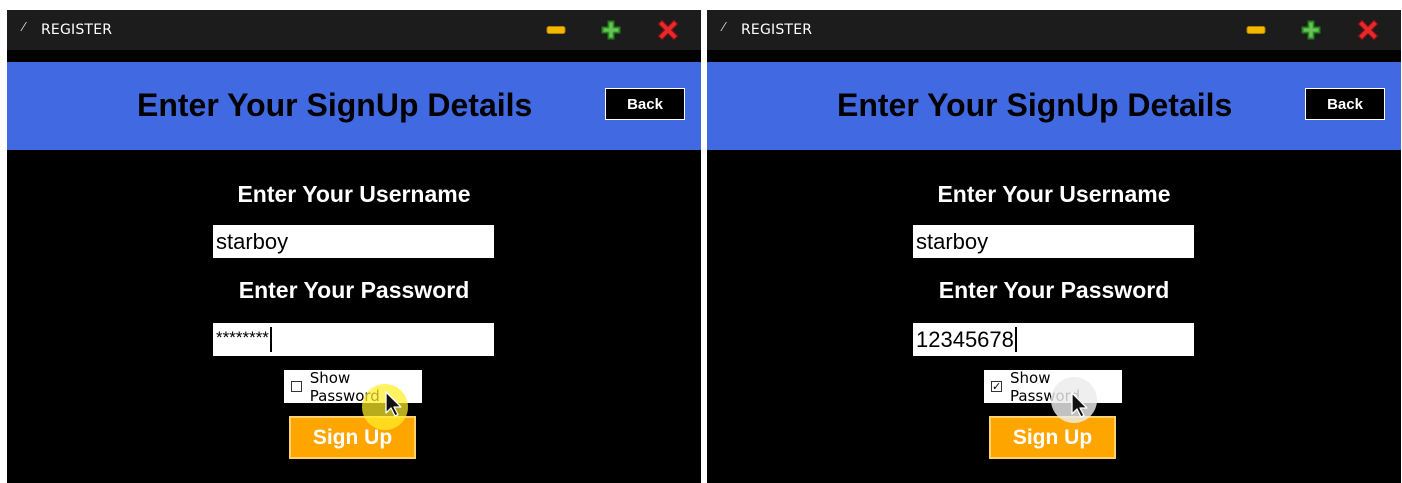 The height and width of the screenshot is (483, 1402). I want to click on signup-button: Sign Up, so click(1052, 437).